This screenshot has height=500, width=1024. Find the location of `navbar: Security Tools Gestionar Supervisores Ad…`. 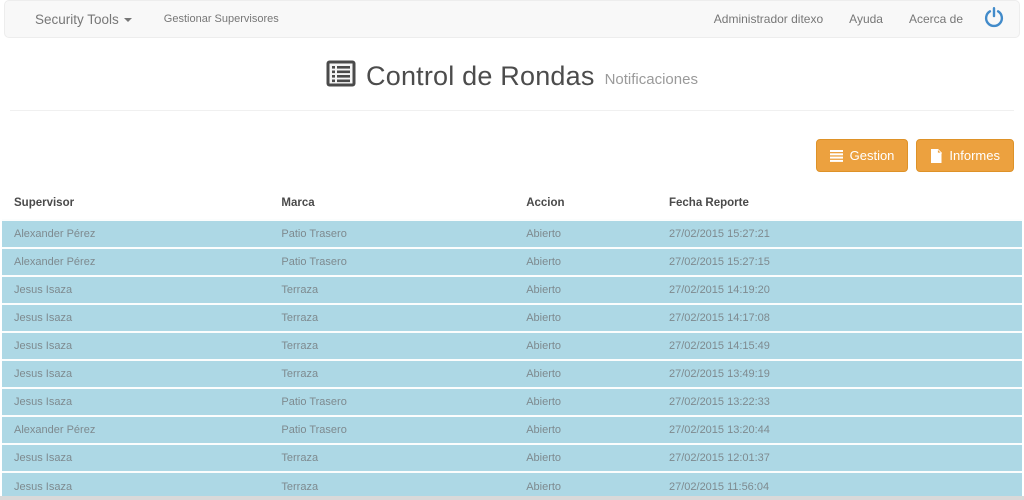

navbar: Security Tools Gestionar Supervisores Ad… is located at coordinates (512, 19).